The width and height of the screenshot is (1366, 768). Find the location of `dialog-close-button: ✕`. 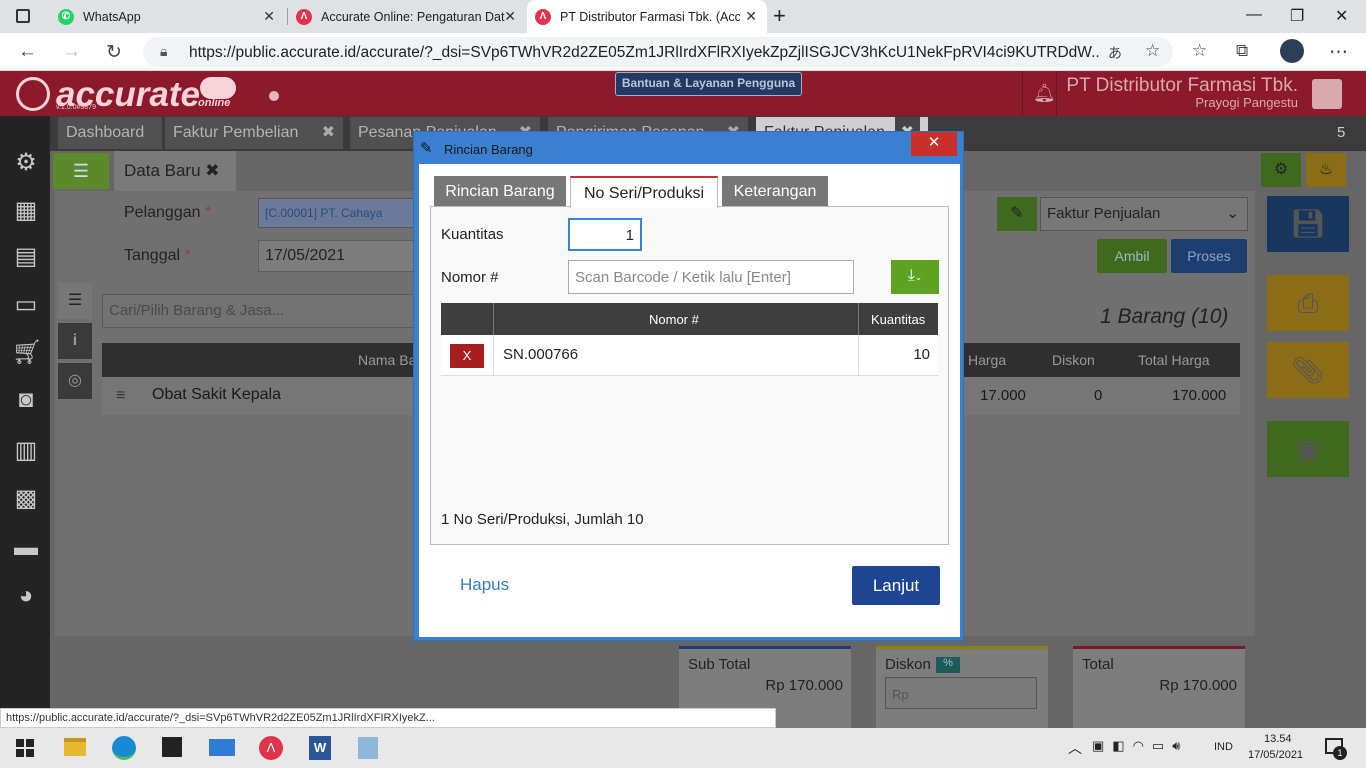

dialog-close-button: ✕ is located at coordinates (934, 144).